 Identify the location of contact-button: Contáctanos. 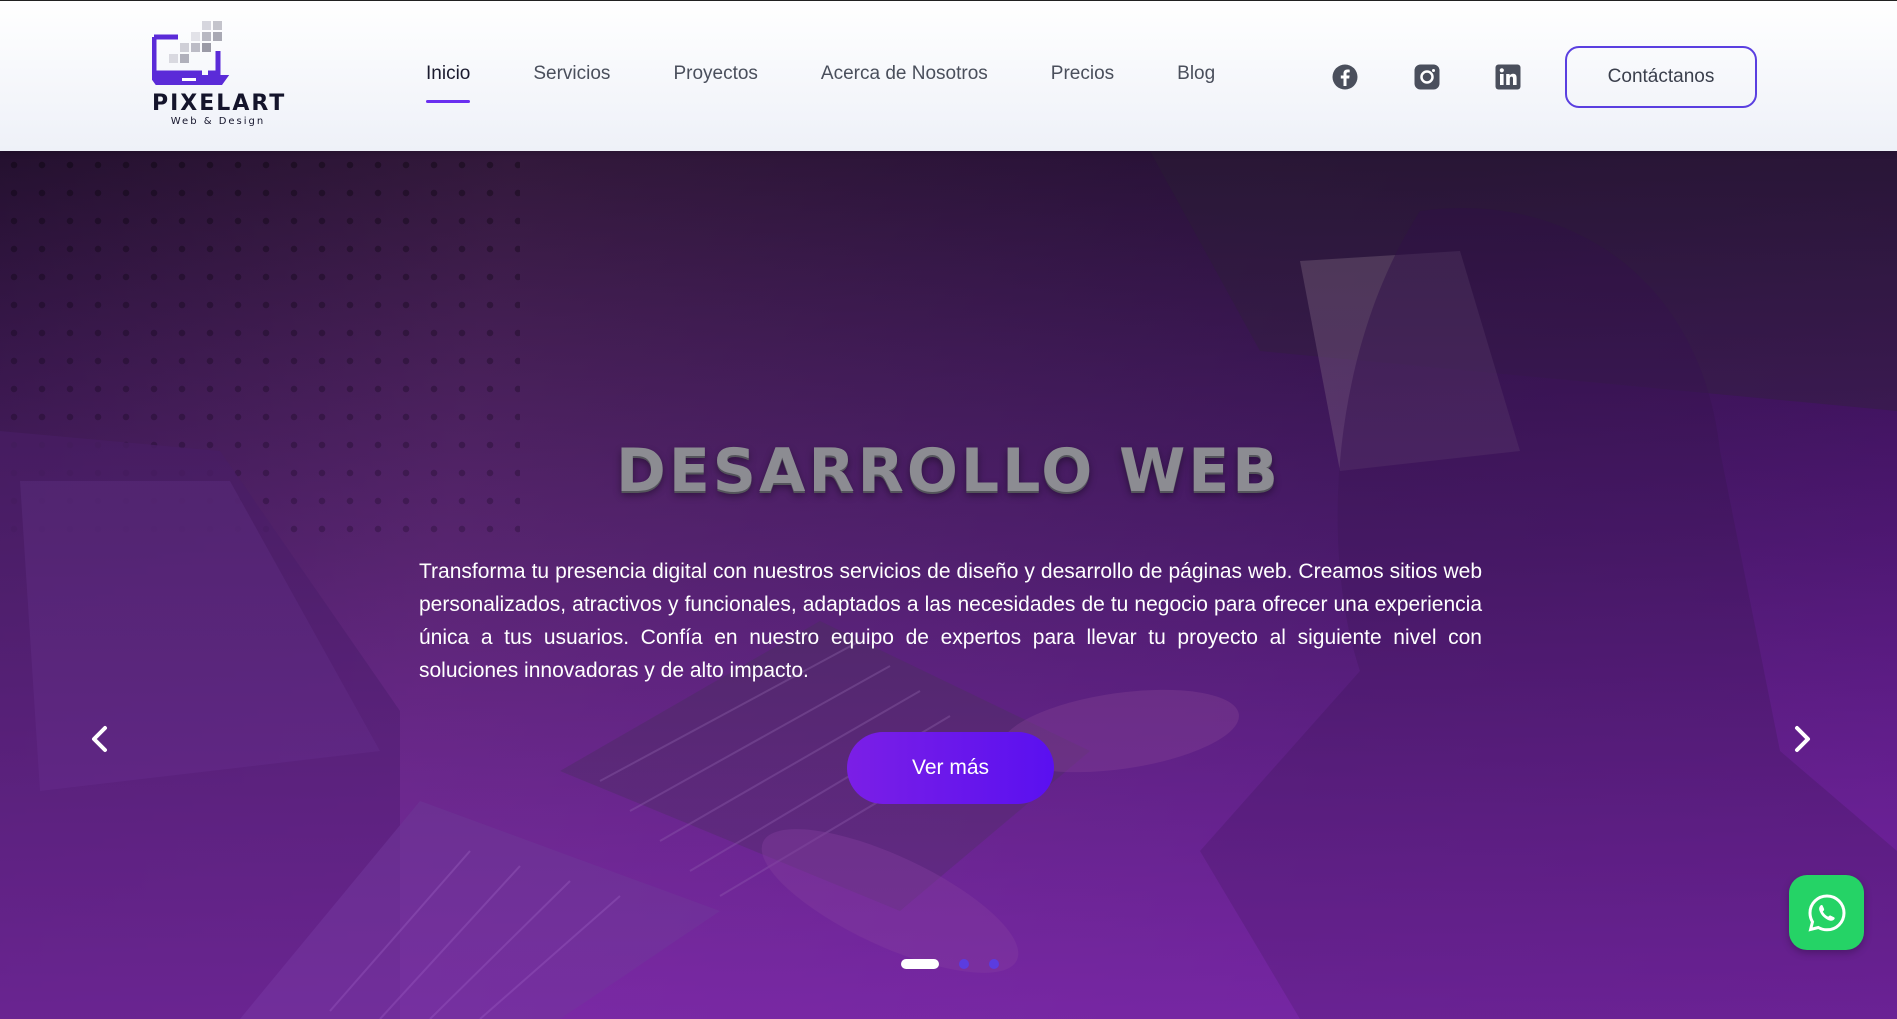
(1661, 77).